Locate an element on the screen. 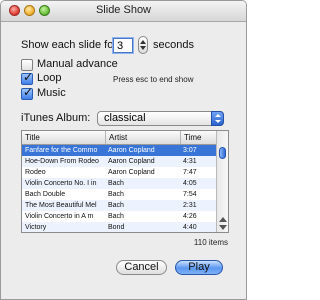  scrollbar-thumb is located at coordinates (222, 153).